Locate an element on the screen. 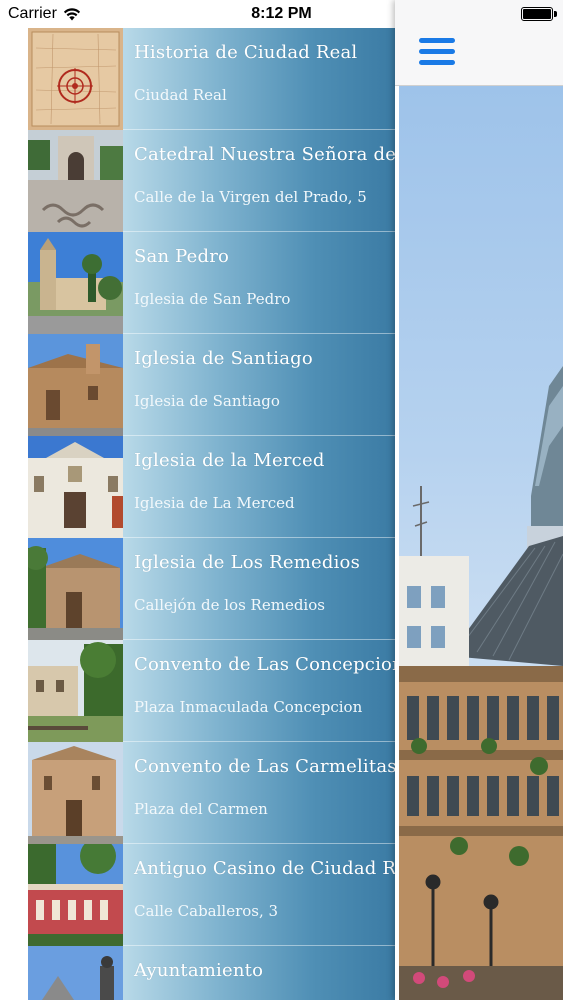 The image size is (563, 1000). list-item-text: Historia de Ciudad Real Ciudad Real is located at coordinates (259, 79).